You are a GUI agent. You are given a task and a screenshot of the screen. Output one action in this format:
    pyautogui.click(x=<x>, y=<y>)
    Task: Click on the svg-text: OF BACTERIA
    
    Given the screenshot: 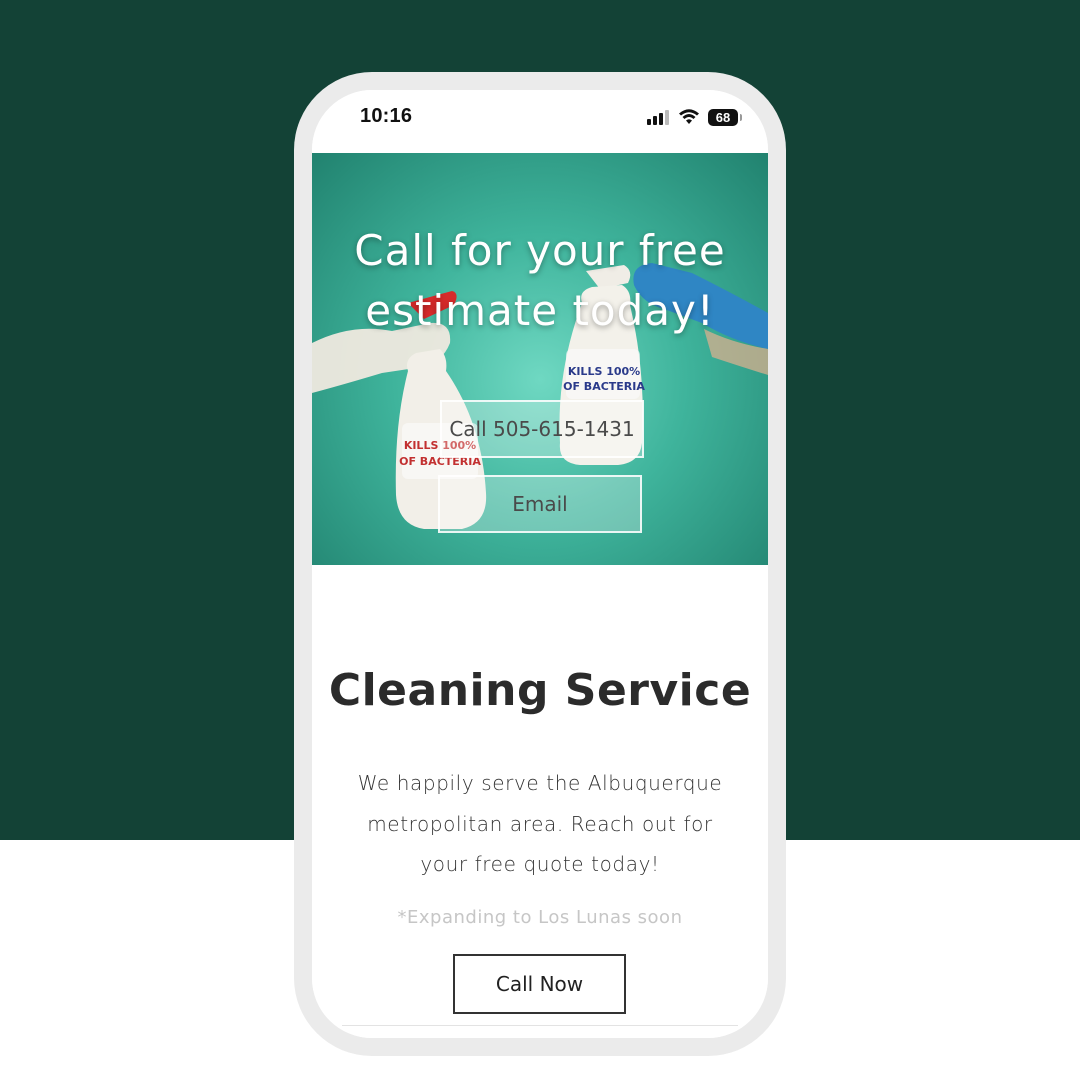 What is the action you would take?
    pyautogui.click(x=604, y=386)
    